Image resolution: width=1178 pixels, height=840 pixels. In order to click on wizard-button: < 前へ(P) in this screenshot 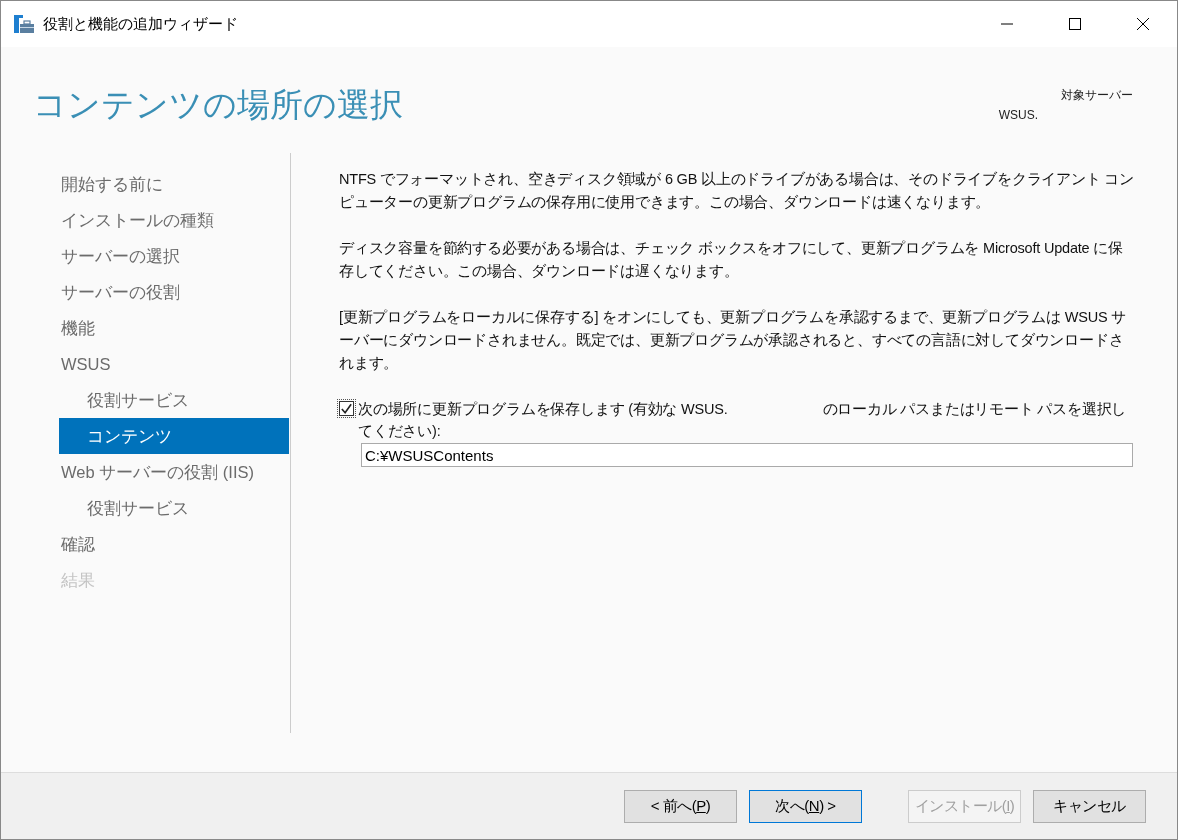, I will do `click(680, 806)`.